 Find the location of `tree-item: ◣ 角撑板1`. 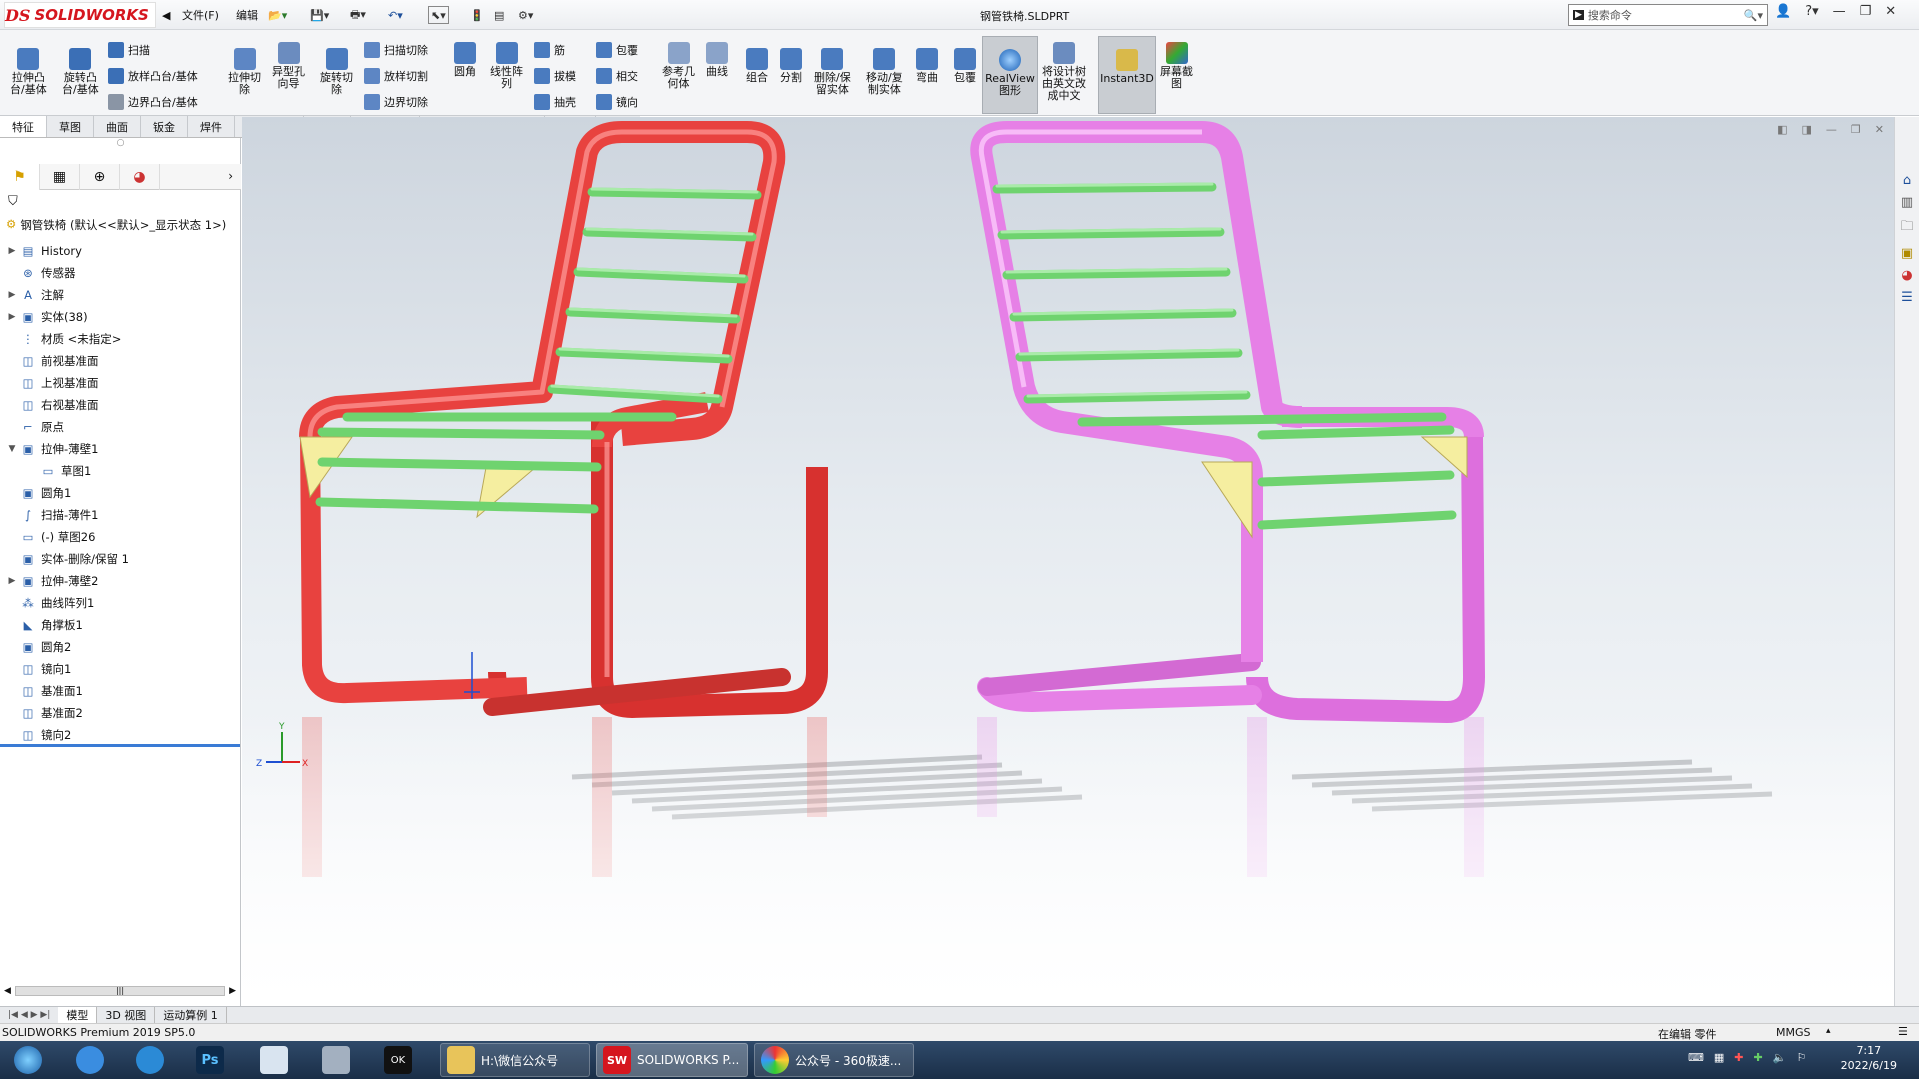

tree-item: ◣ 角撑板1 is located at coordinates (44, 625).